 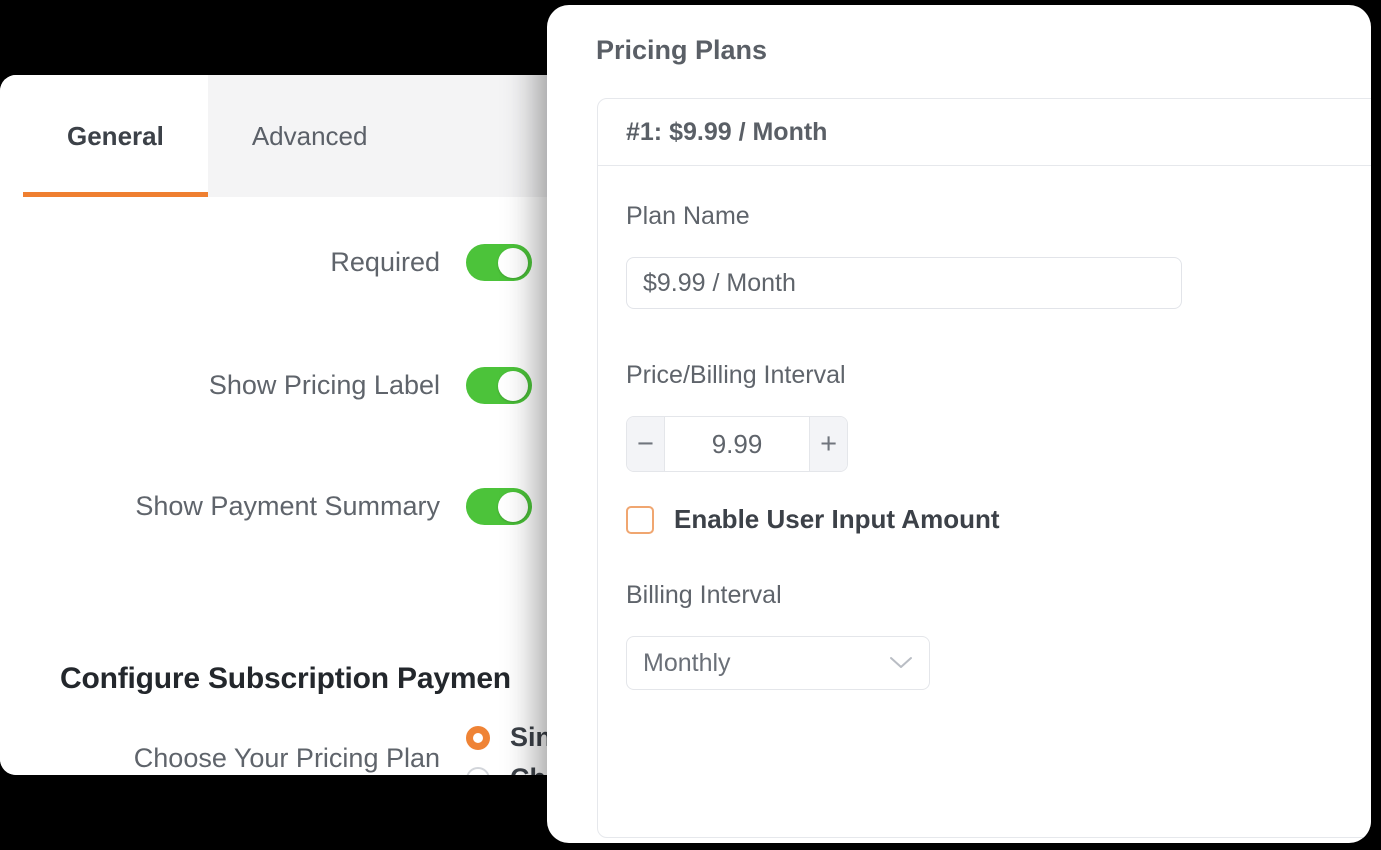 I want to click on toggle-show-pricing-label, so click(x=499, y=385).